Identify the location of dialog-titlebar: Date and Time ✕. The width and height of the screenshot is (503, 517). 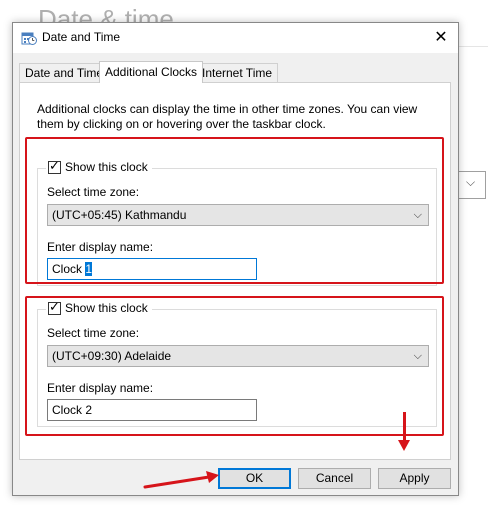
(235, 38).